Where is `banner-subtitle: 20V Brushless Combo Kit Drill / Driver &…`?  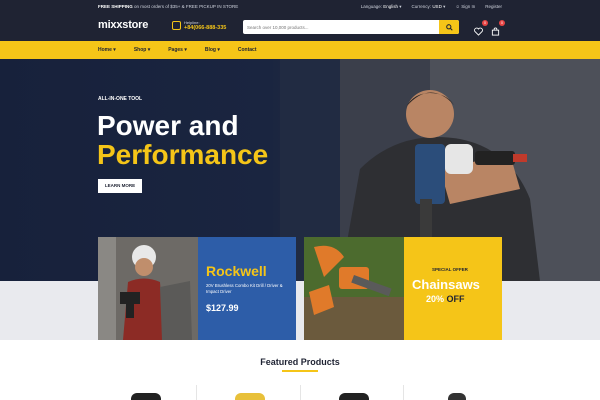
banner-subtitle: 20V Brushless Combo Kit Drill / Driver &… is located at coordinates (244, 288).